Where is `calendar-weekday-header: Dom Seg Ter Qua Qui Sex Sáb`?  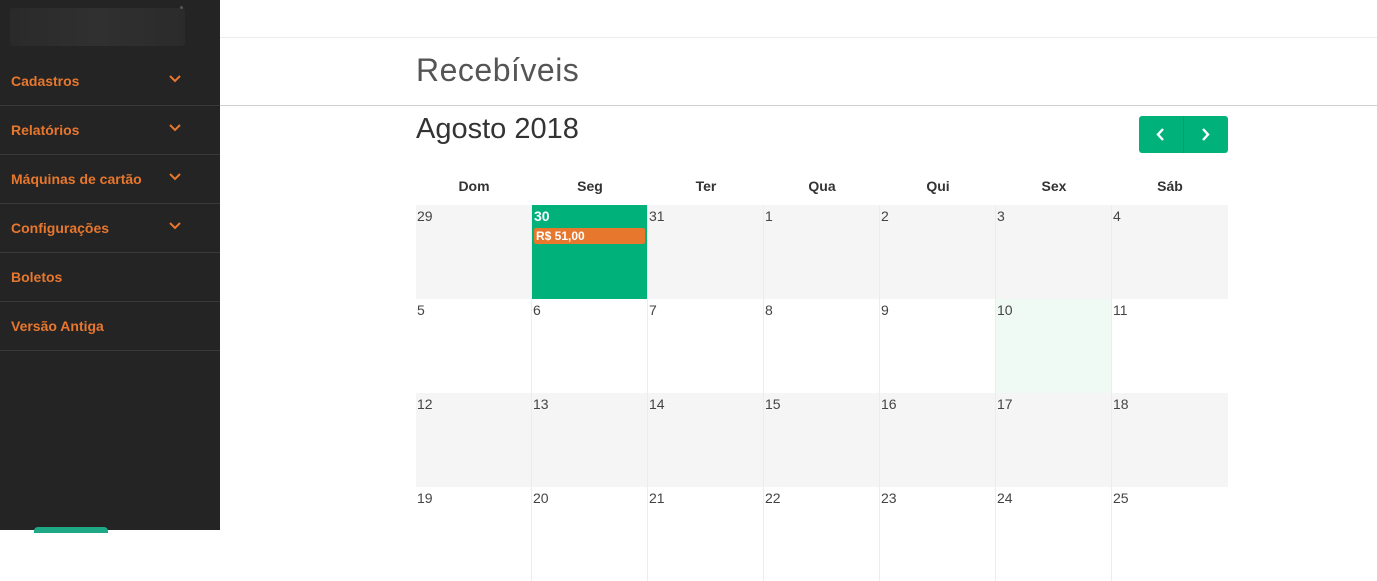
calendar-weekday-header: Dom Seg Ter Qua Qui Sex Sáb is located at coordinates (822, 186).